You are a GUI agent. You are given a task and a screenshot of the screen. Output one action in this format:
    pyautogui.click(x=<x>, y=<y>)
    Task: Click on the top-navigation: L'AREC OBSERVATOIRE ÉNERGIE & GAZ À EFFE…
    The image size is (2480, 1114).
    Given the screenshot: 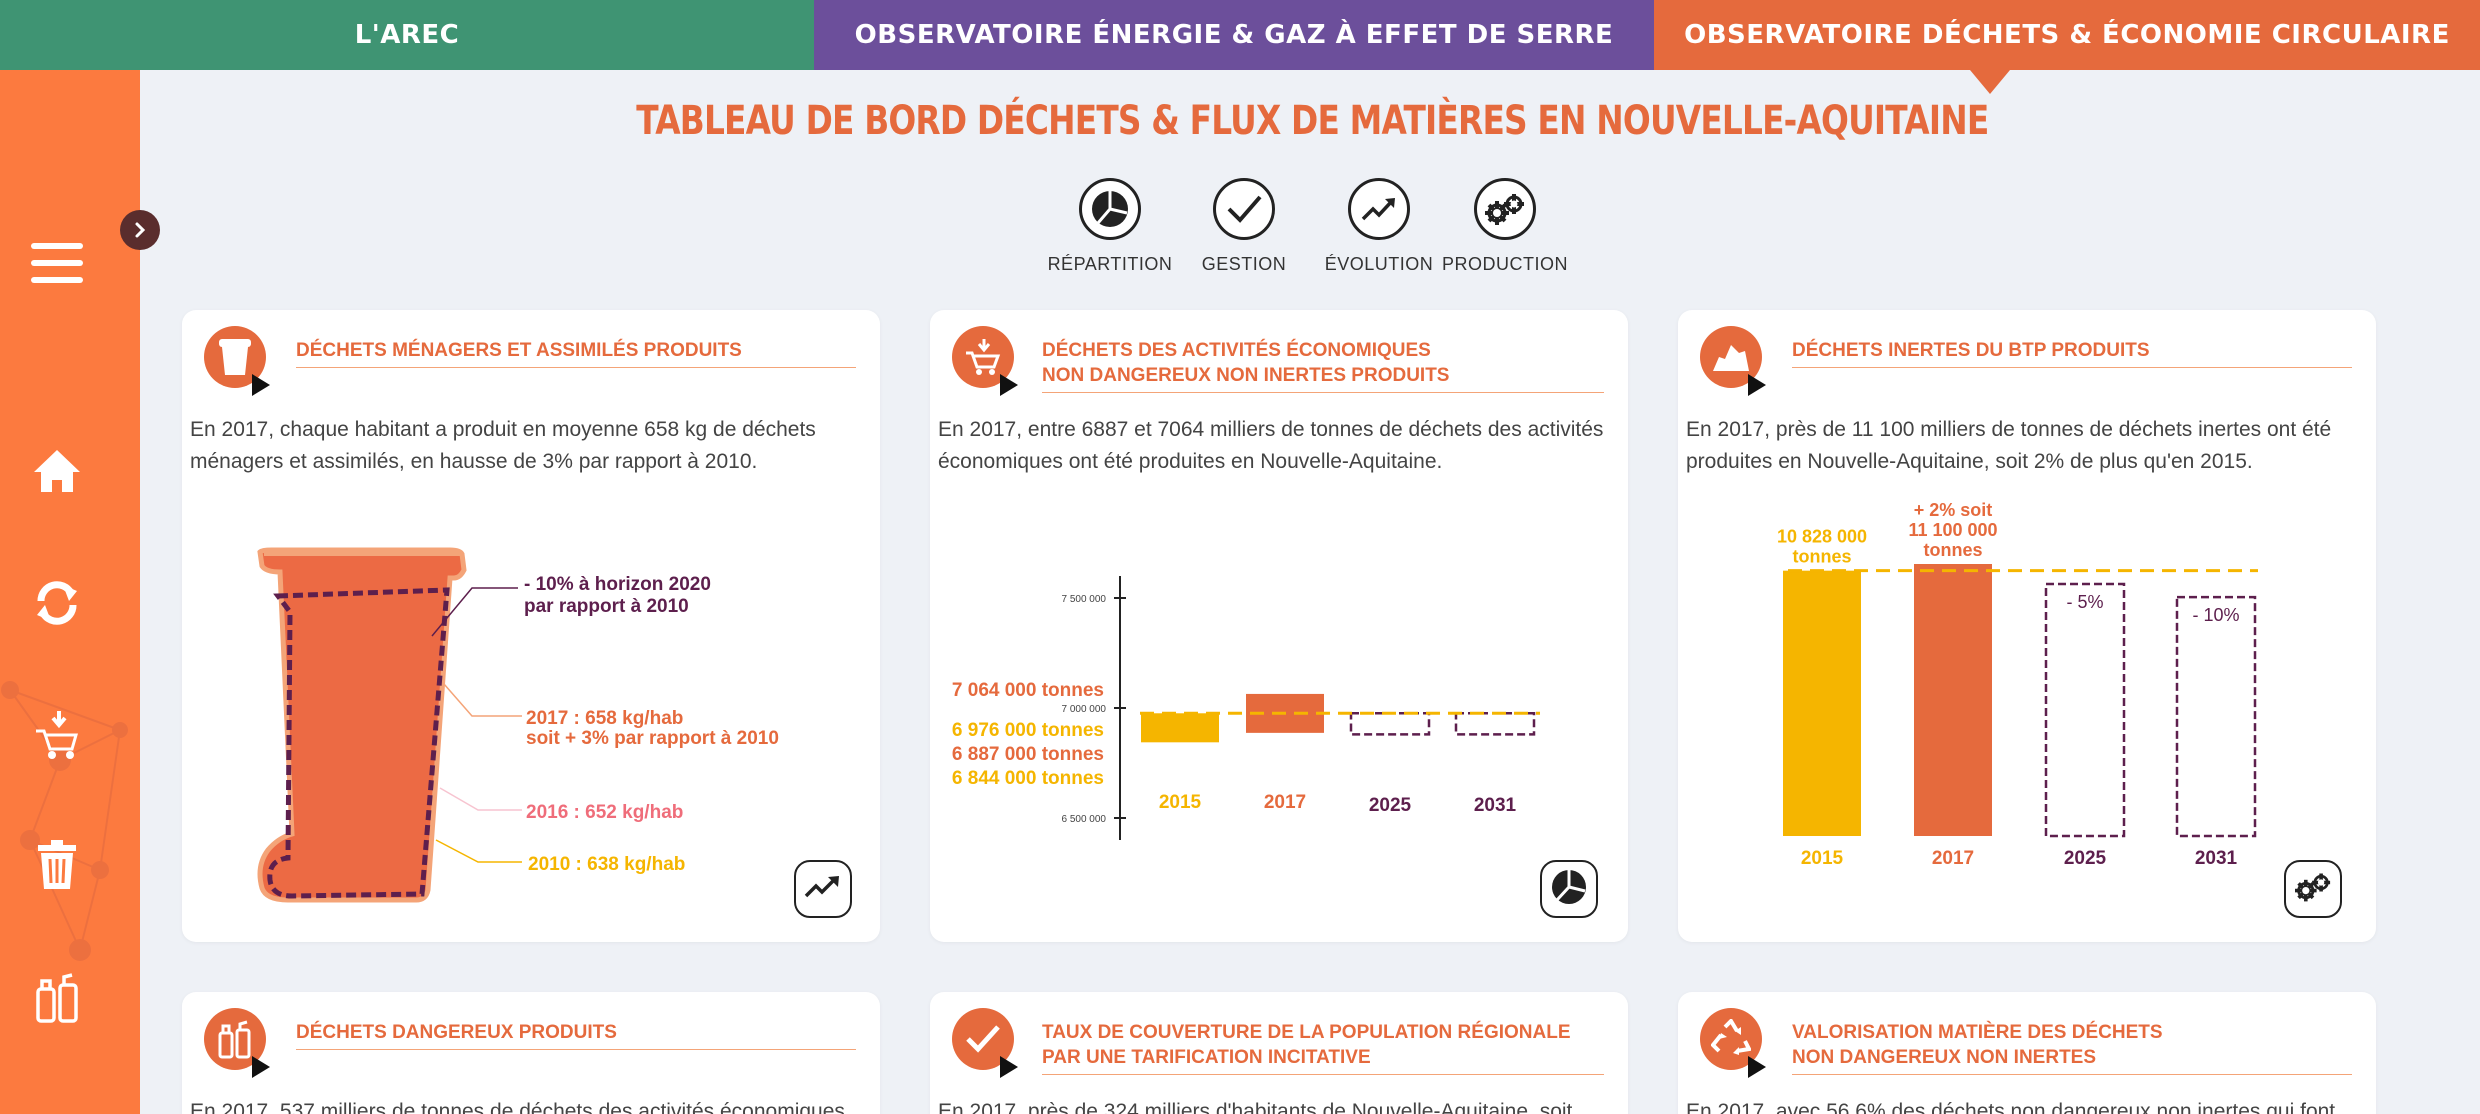 What is the action you would take?
    pyautogui.click(x=1240, y=35)
    